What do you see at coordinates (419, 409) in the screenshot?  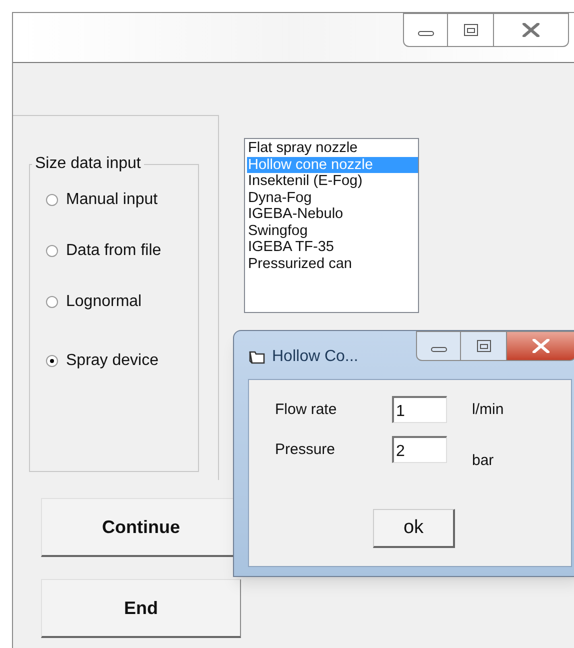 I see `text-field: 1` at bounding box center [419, 409].